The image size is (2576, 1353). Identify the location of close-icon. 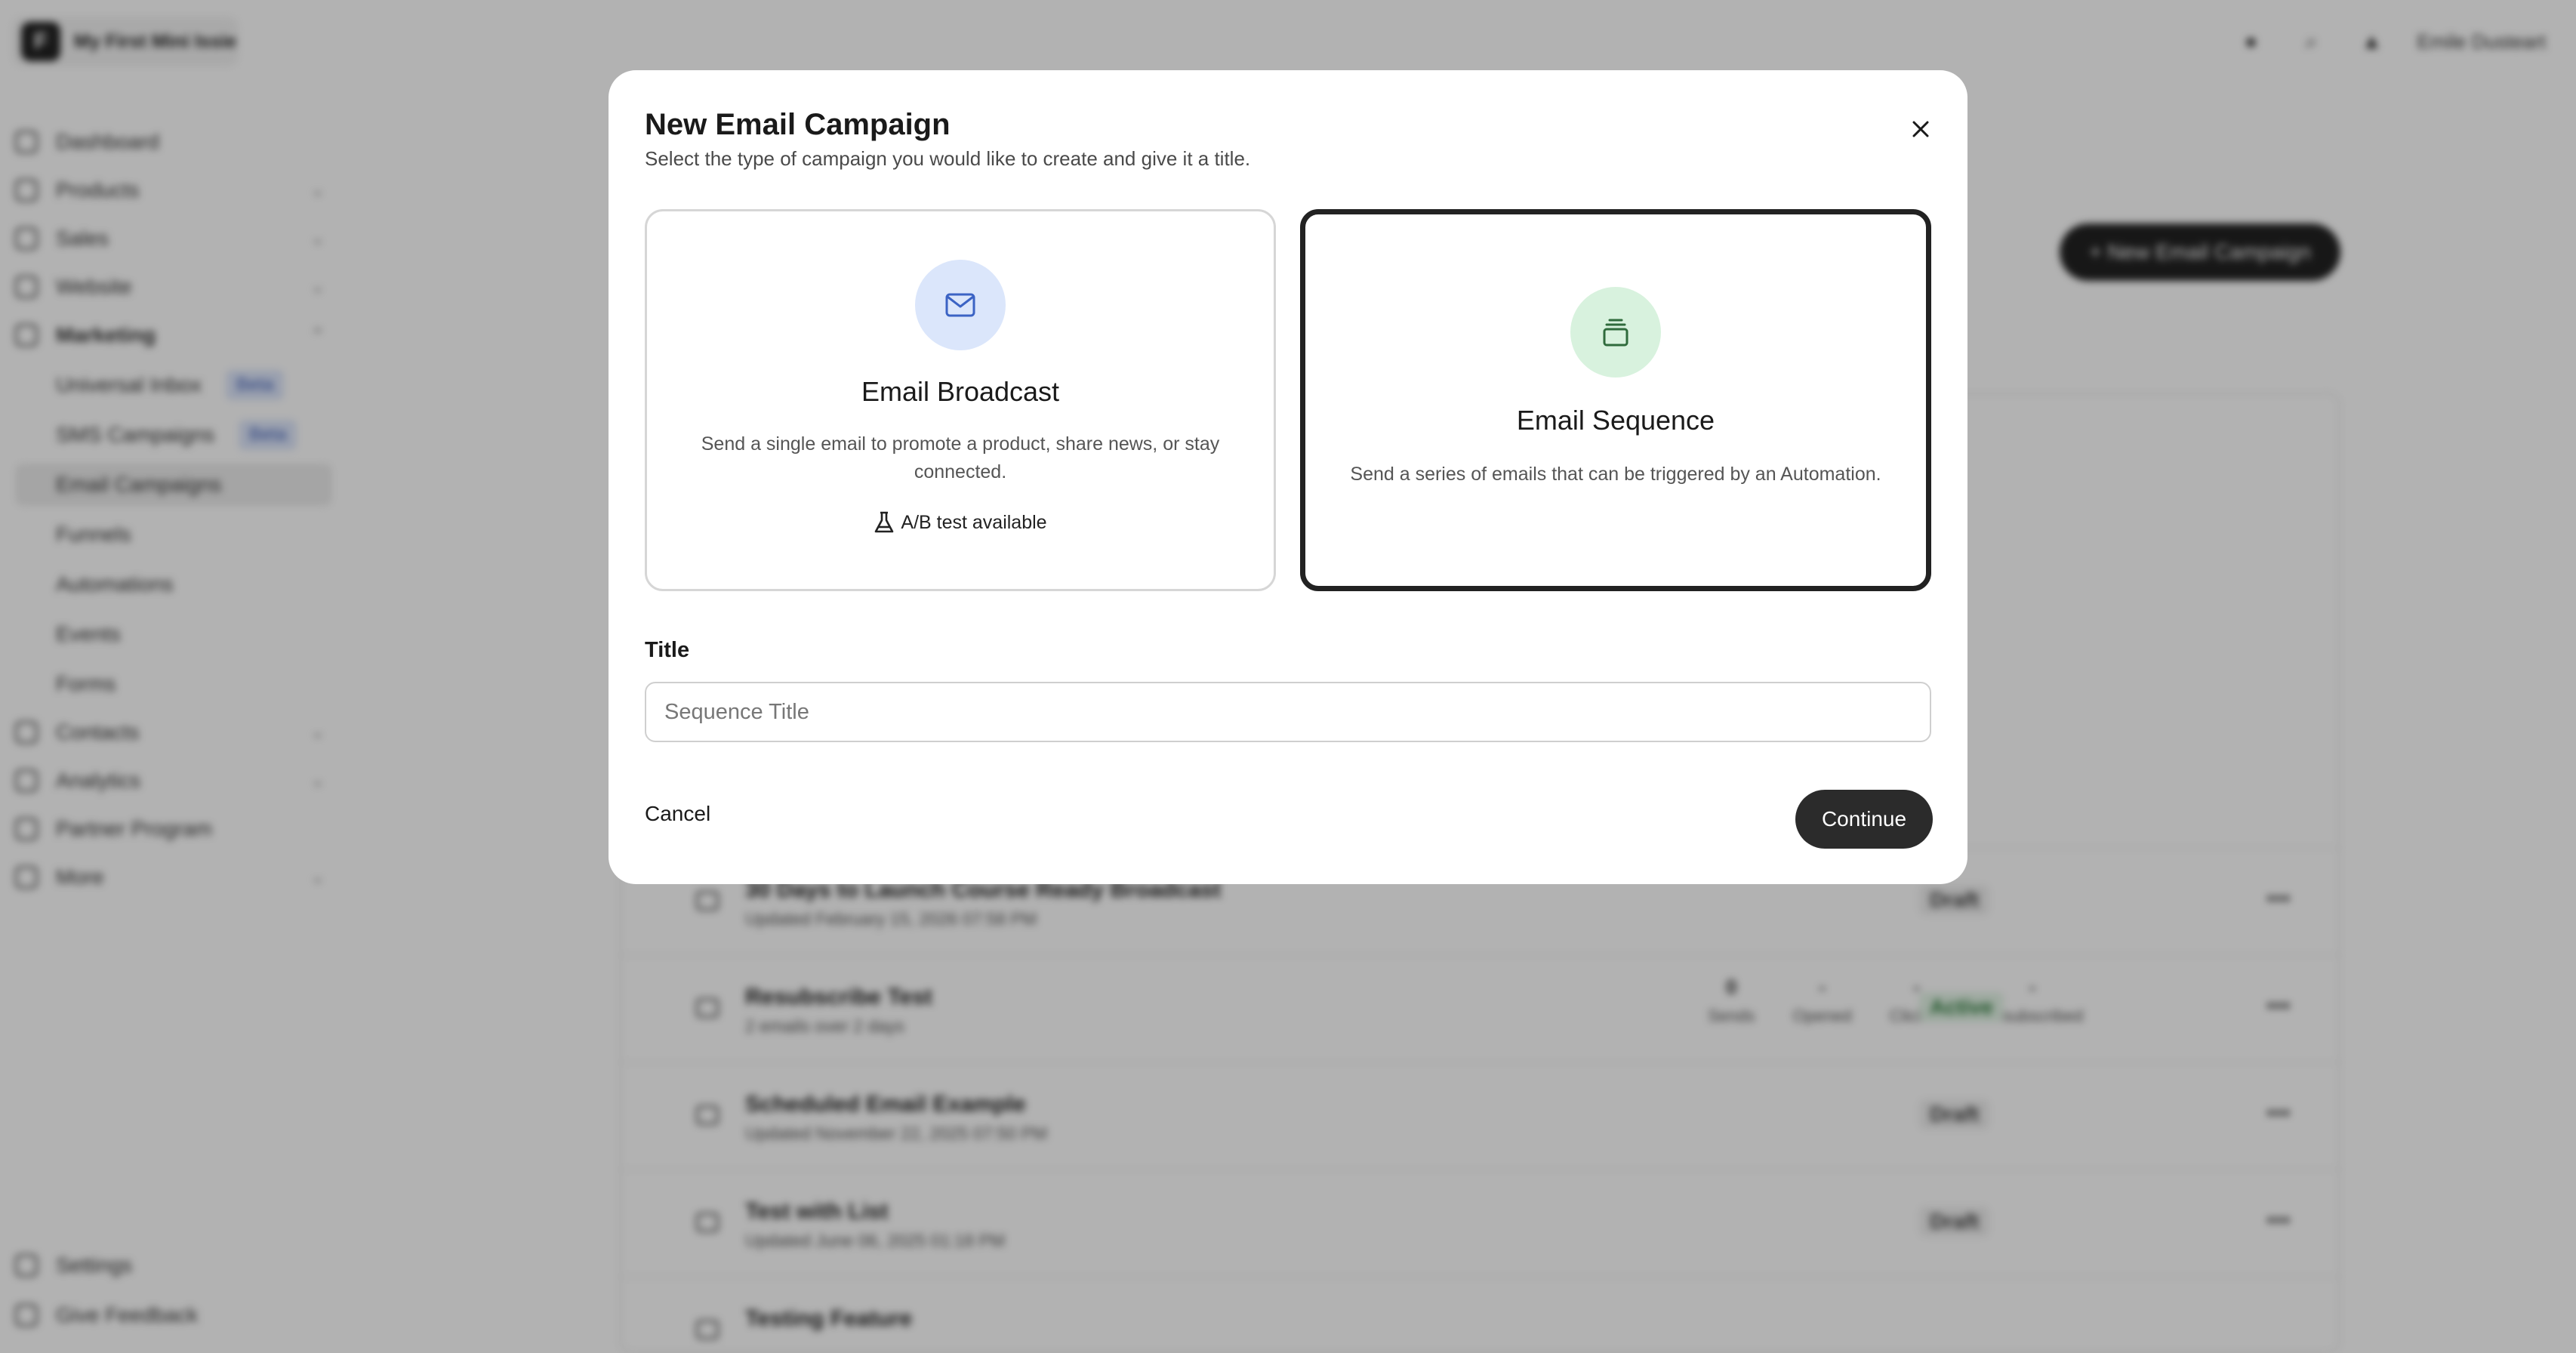
(1920, 129).